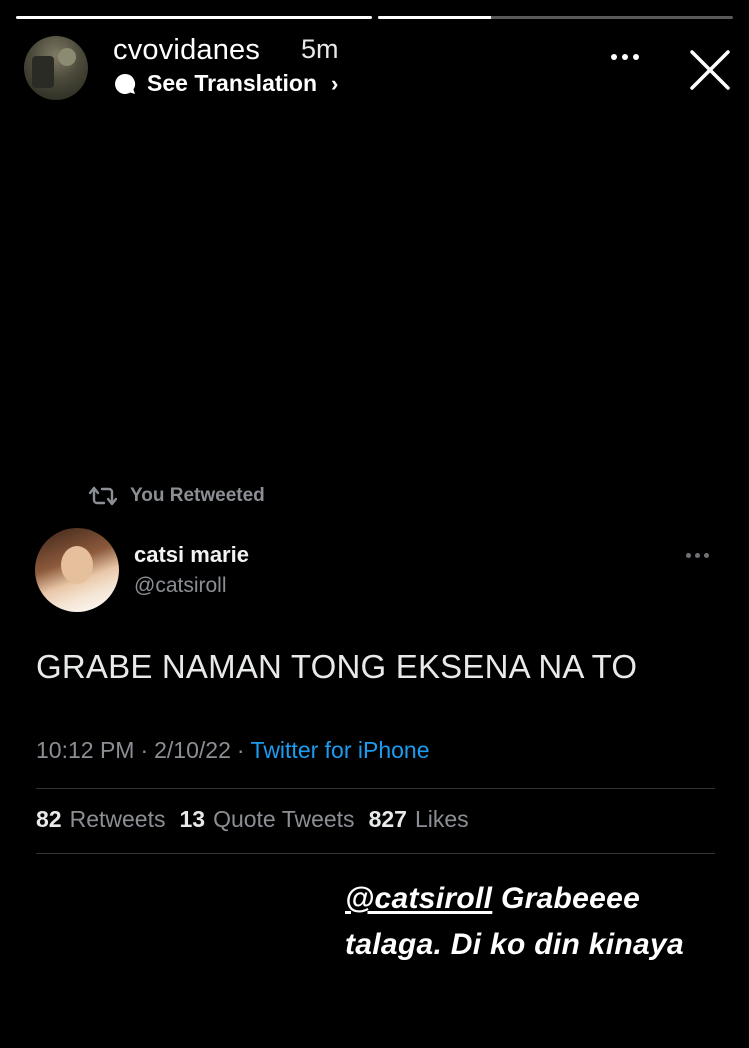 The width and height of the screenshot is (749, 1048). Describe the element at coordinates (125, 83) in the screenshot. I see `chat-bubble-icon` at that location.